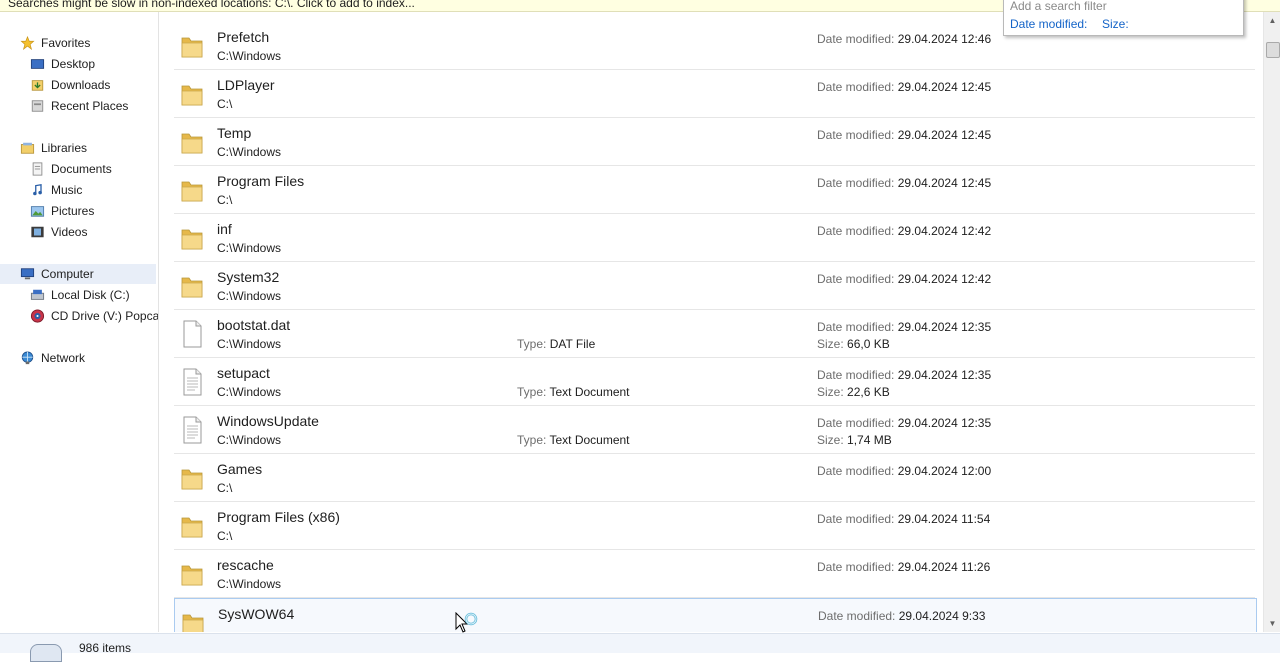  Describe the element at coordinates (944, 567) in the screenshot. I see `result-date-value: 29.04.2024 11:26` at that location.